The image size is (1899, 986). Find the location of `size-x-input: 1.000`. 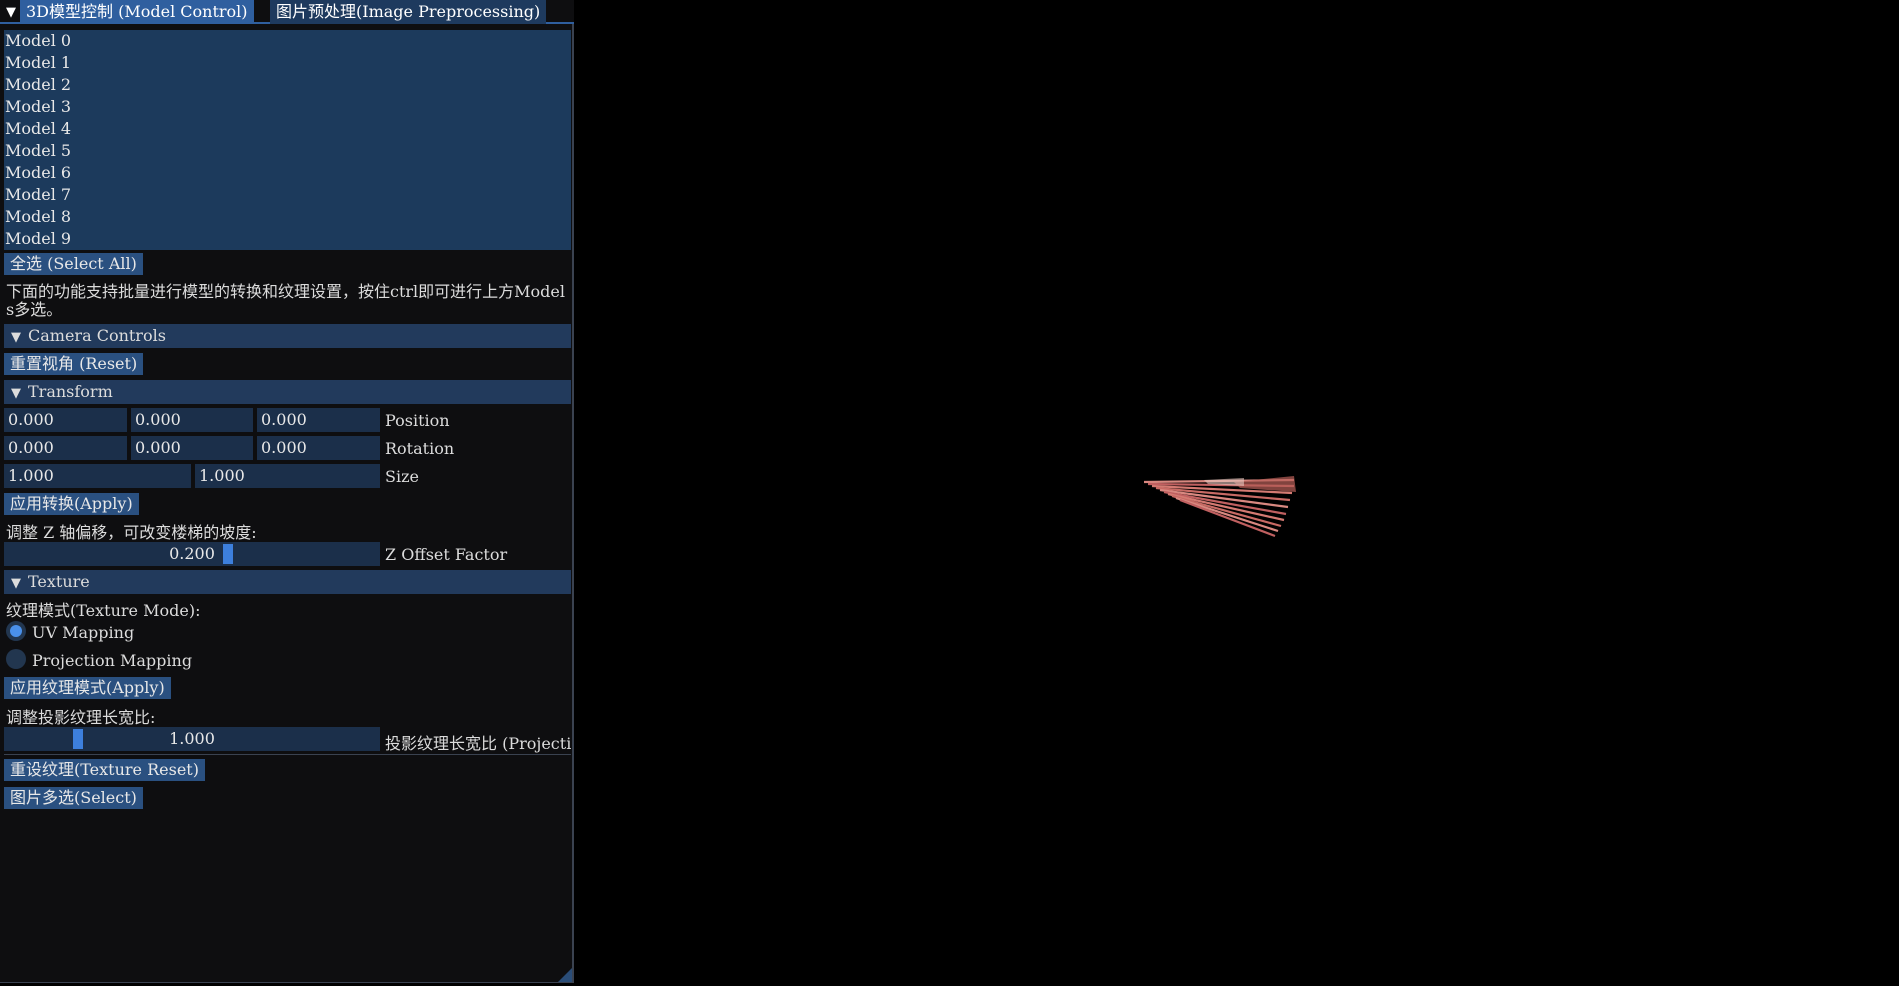

size-x-input: 1.000 is located at coordinates (97, 476).